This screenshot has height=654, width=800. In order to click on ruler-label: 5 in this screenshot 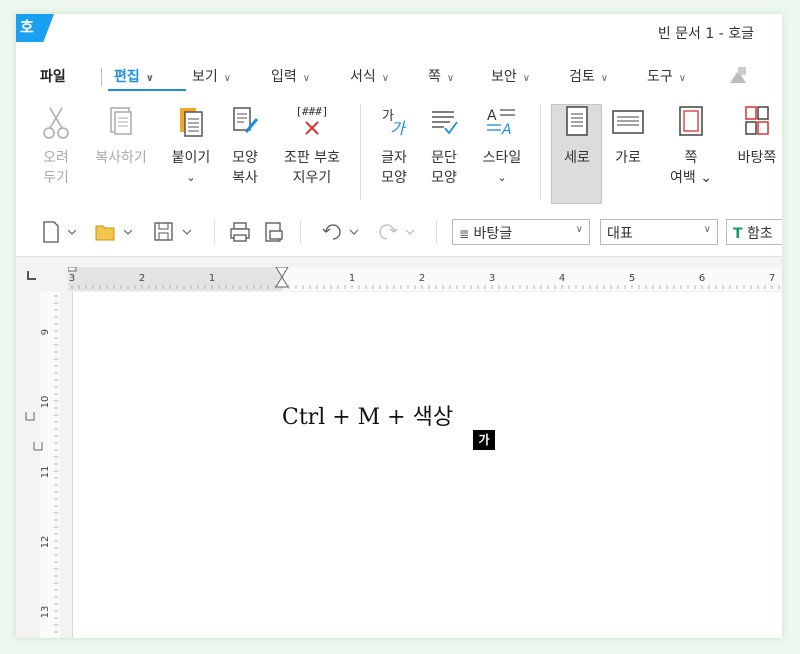, I will do `click(632, 278)`.